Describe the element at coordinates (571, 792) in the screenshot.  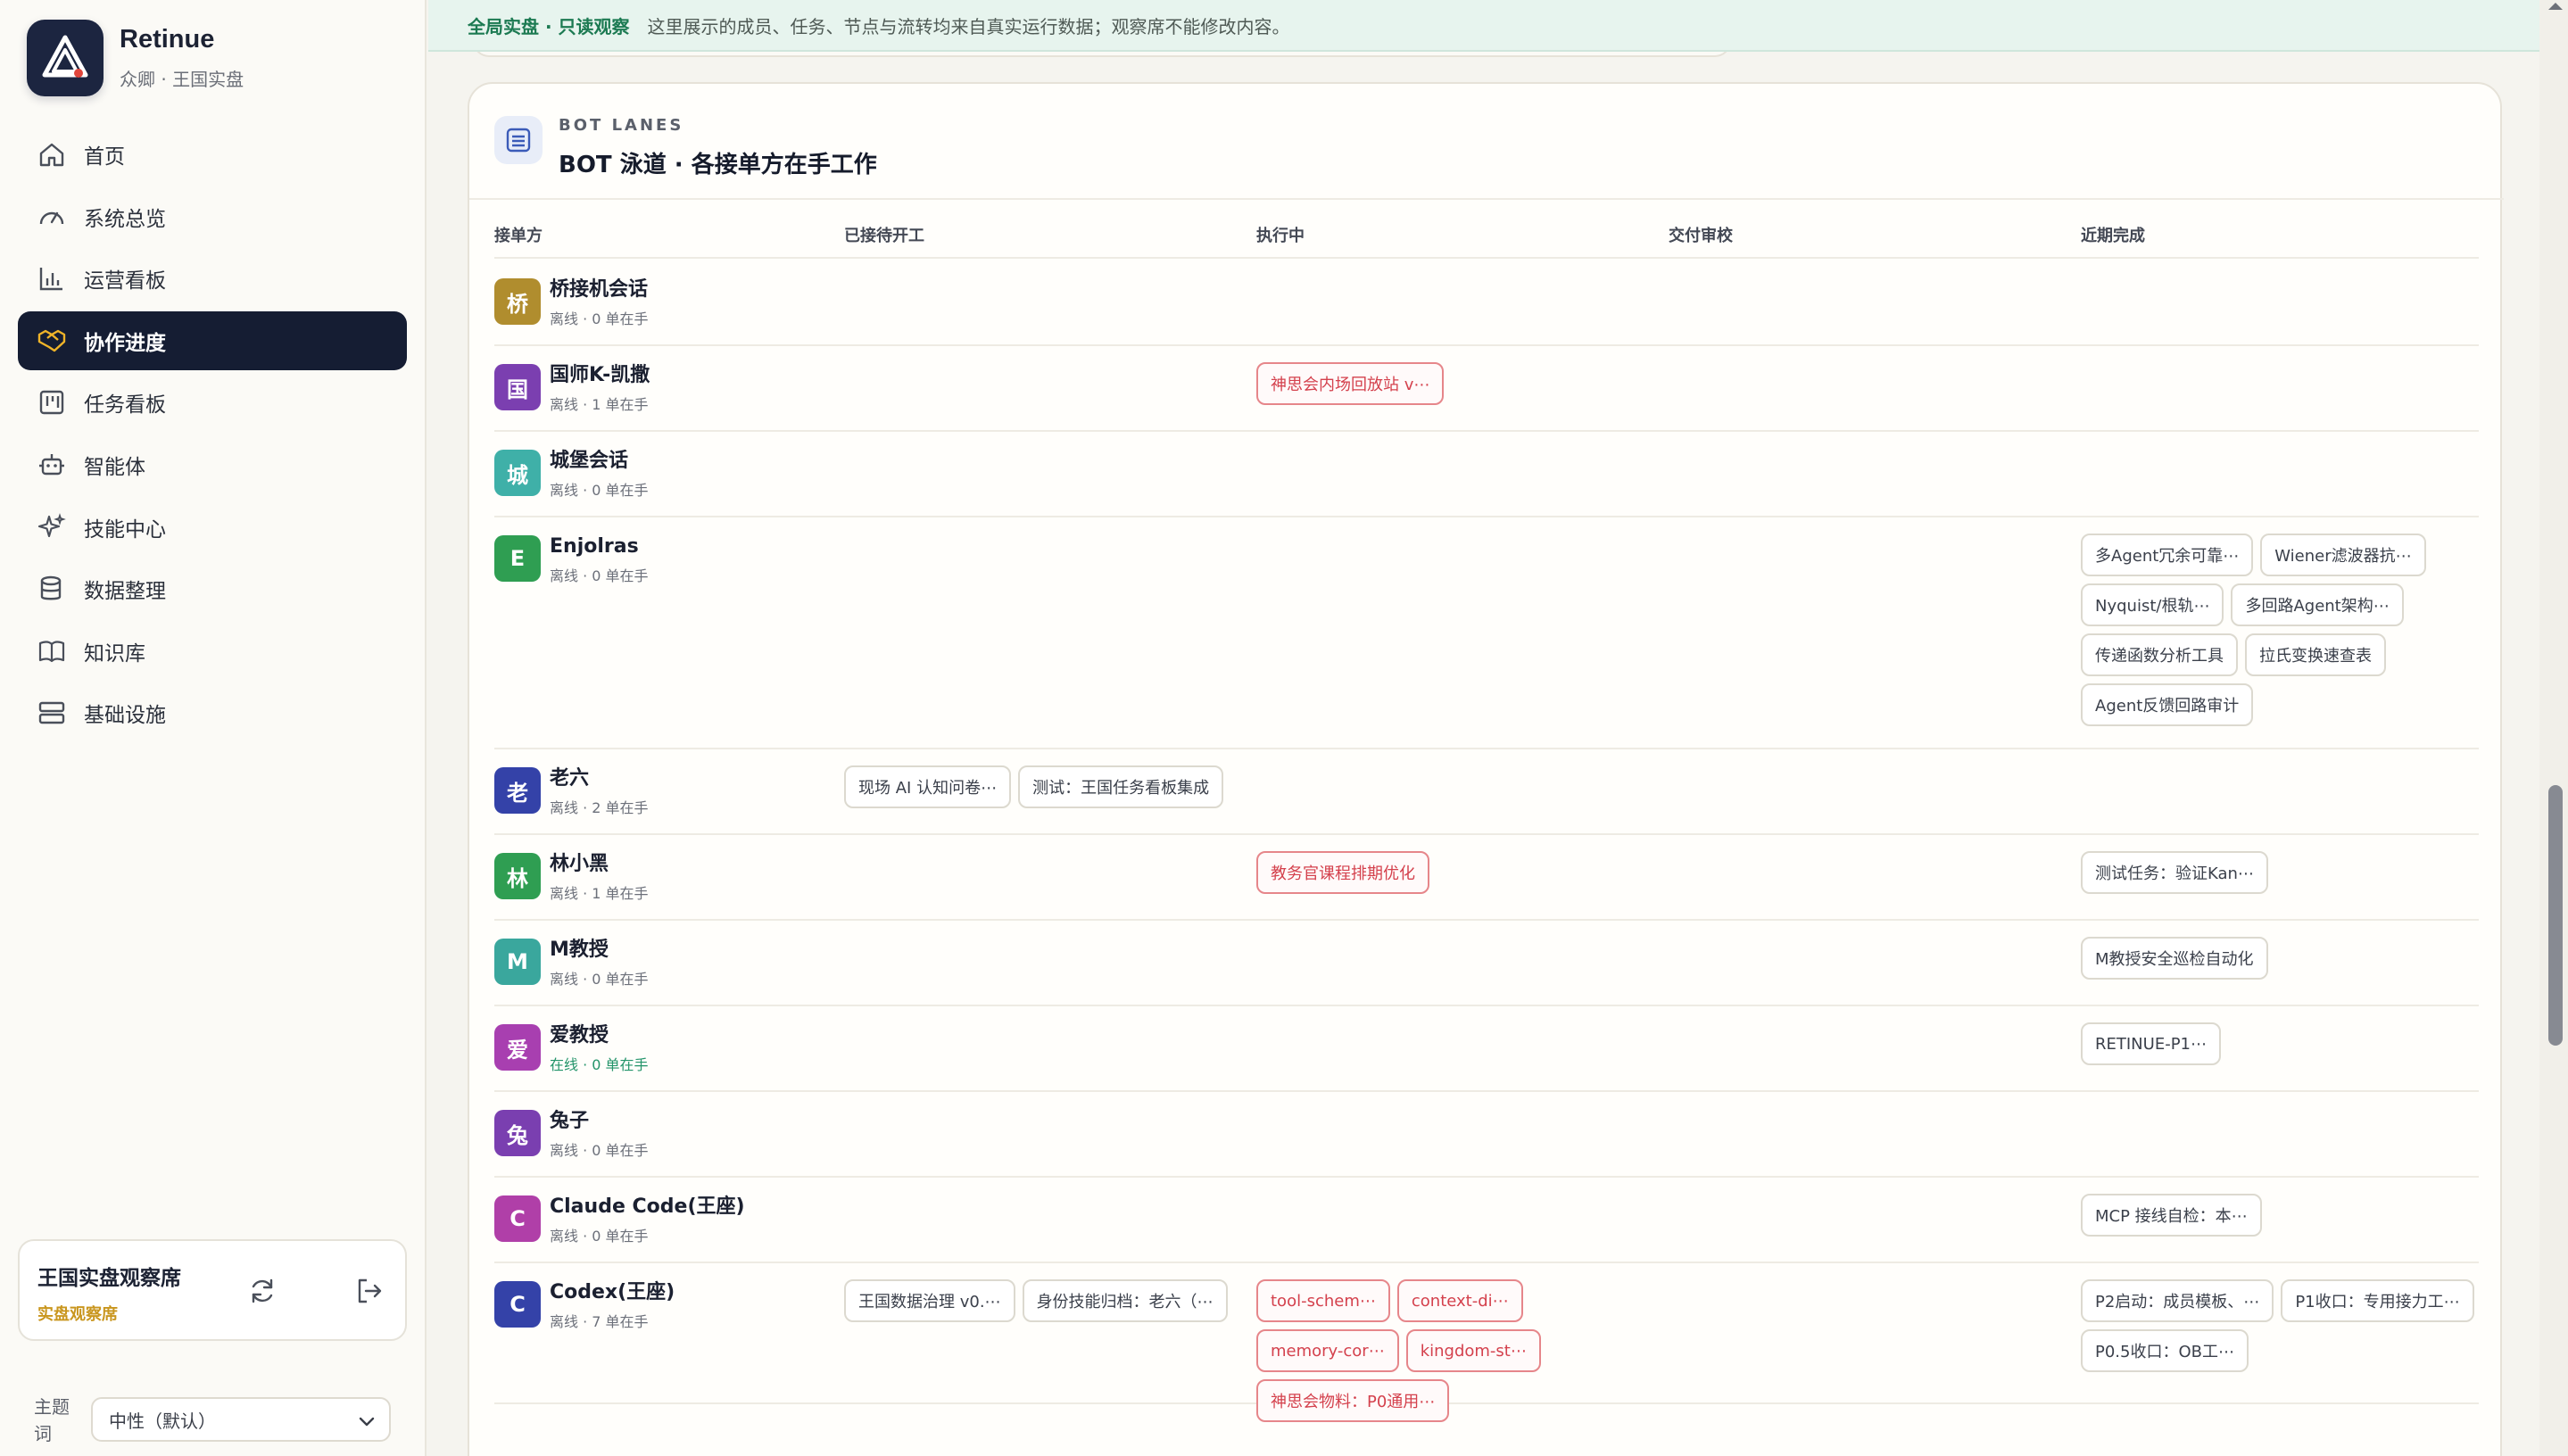
I see `lane-agent: 老老六 离线 · 2 单在手` at that location.